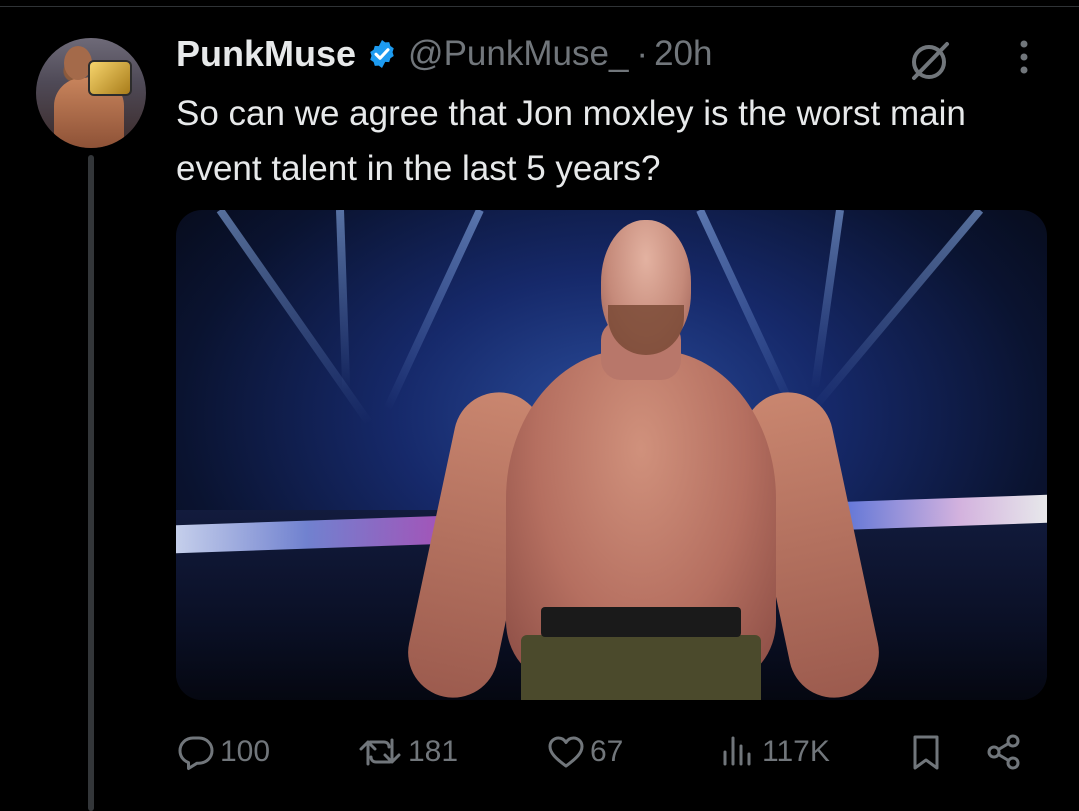  I want to click on share-button, so click(1004, 752).